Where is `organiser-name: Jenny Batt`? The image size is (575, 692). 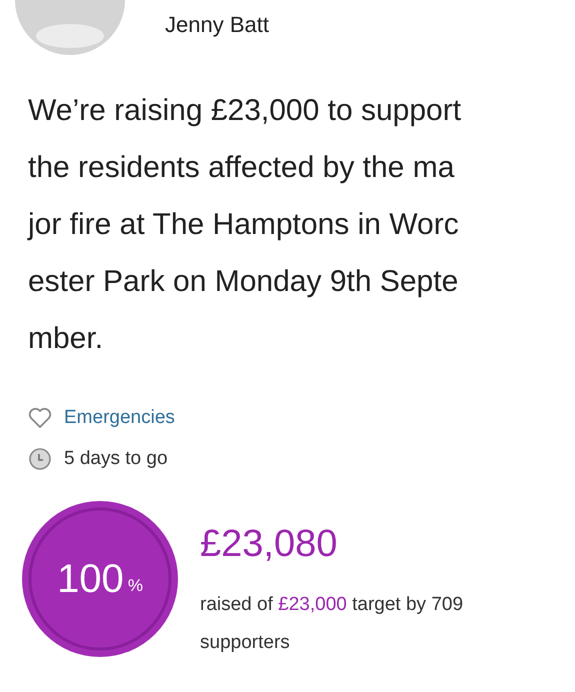 organiser-name: Jenny Batt is located at coordinates (217, 25).